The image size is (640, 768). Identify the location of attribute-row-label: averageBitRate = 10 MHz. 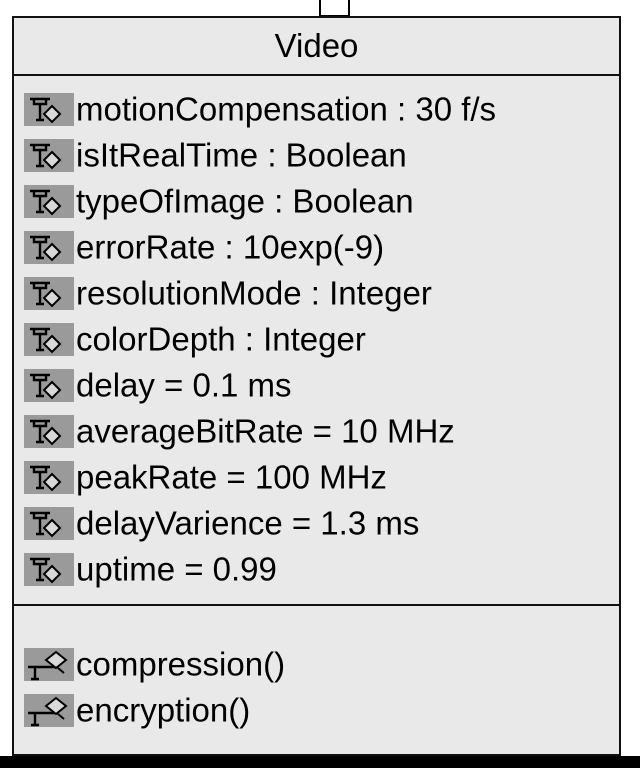
(265, 431).